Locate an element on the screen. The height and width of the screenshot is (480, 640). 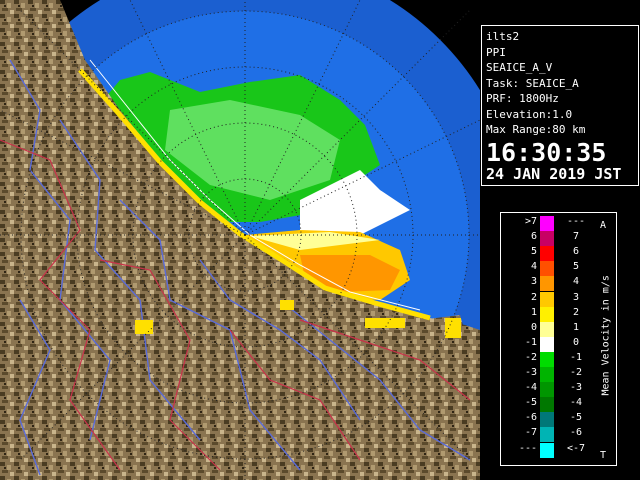
legend-upper-label: -5 is located at coordinates (576, 418).